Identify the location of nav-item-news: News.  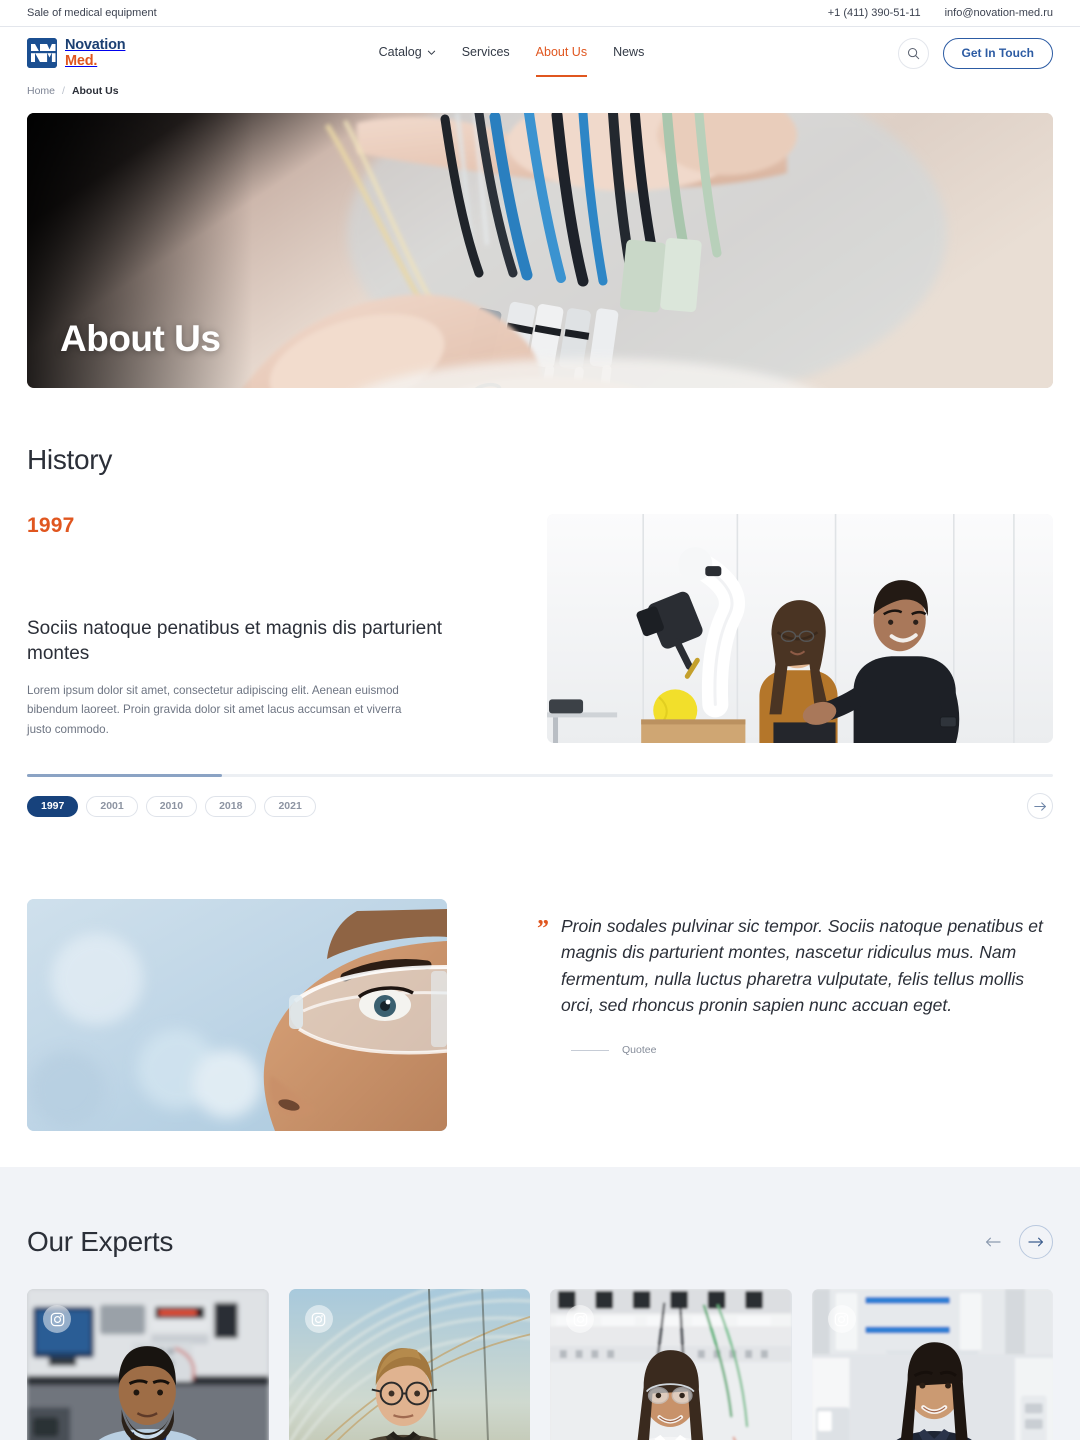
(628, 53).